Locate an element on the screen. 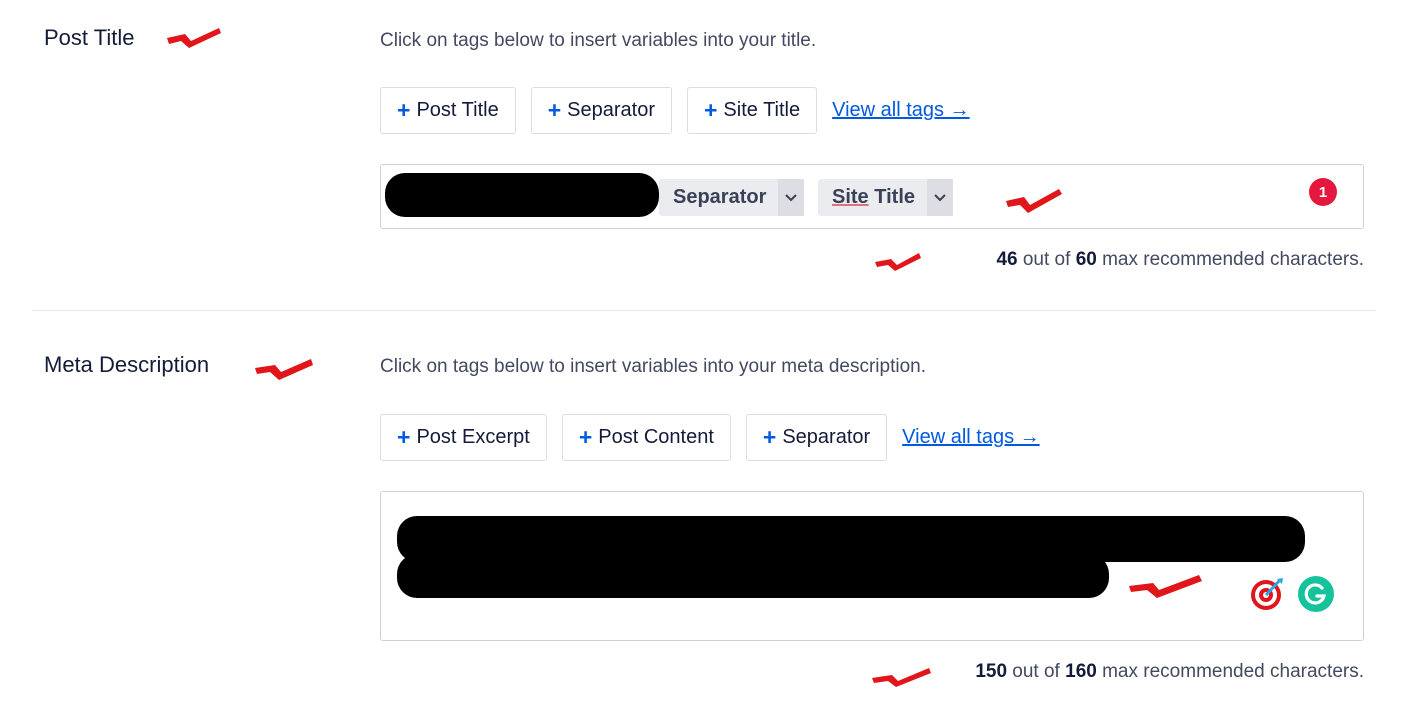  grammarly-icon is located at coordinates (1316, 596).